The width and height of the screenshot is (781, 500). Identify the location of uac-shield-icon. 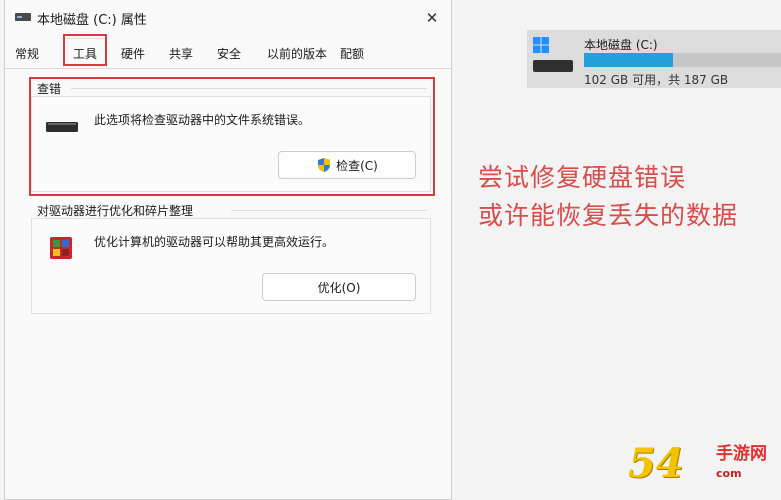
(324, 165).